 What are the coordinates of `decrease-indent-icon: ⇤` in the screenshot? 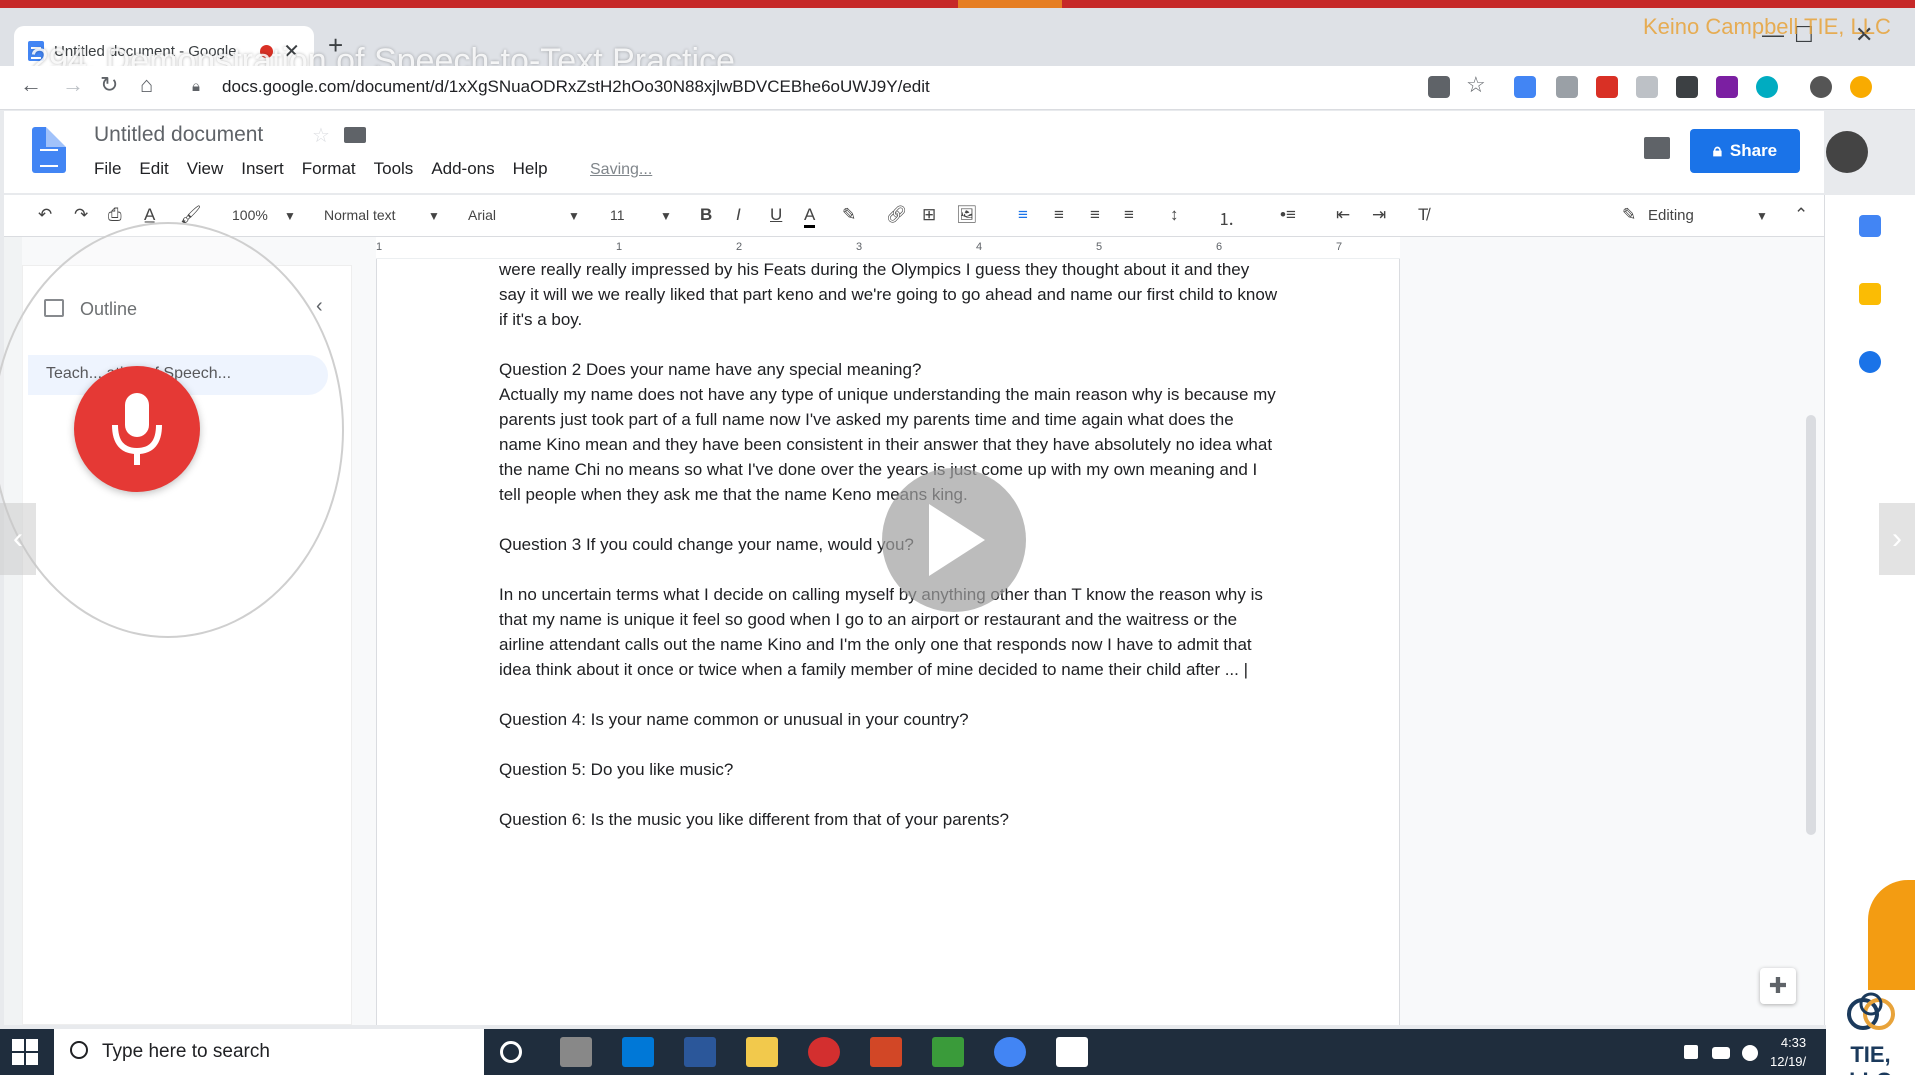 It's located at (1343, 215).